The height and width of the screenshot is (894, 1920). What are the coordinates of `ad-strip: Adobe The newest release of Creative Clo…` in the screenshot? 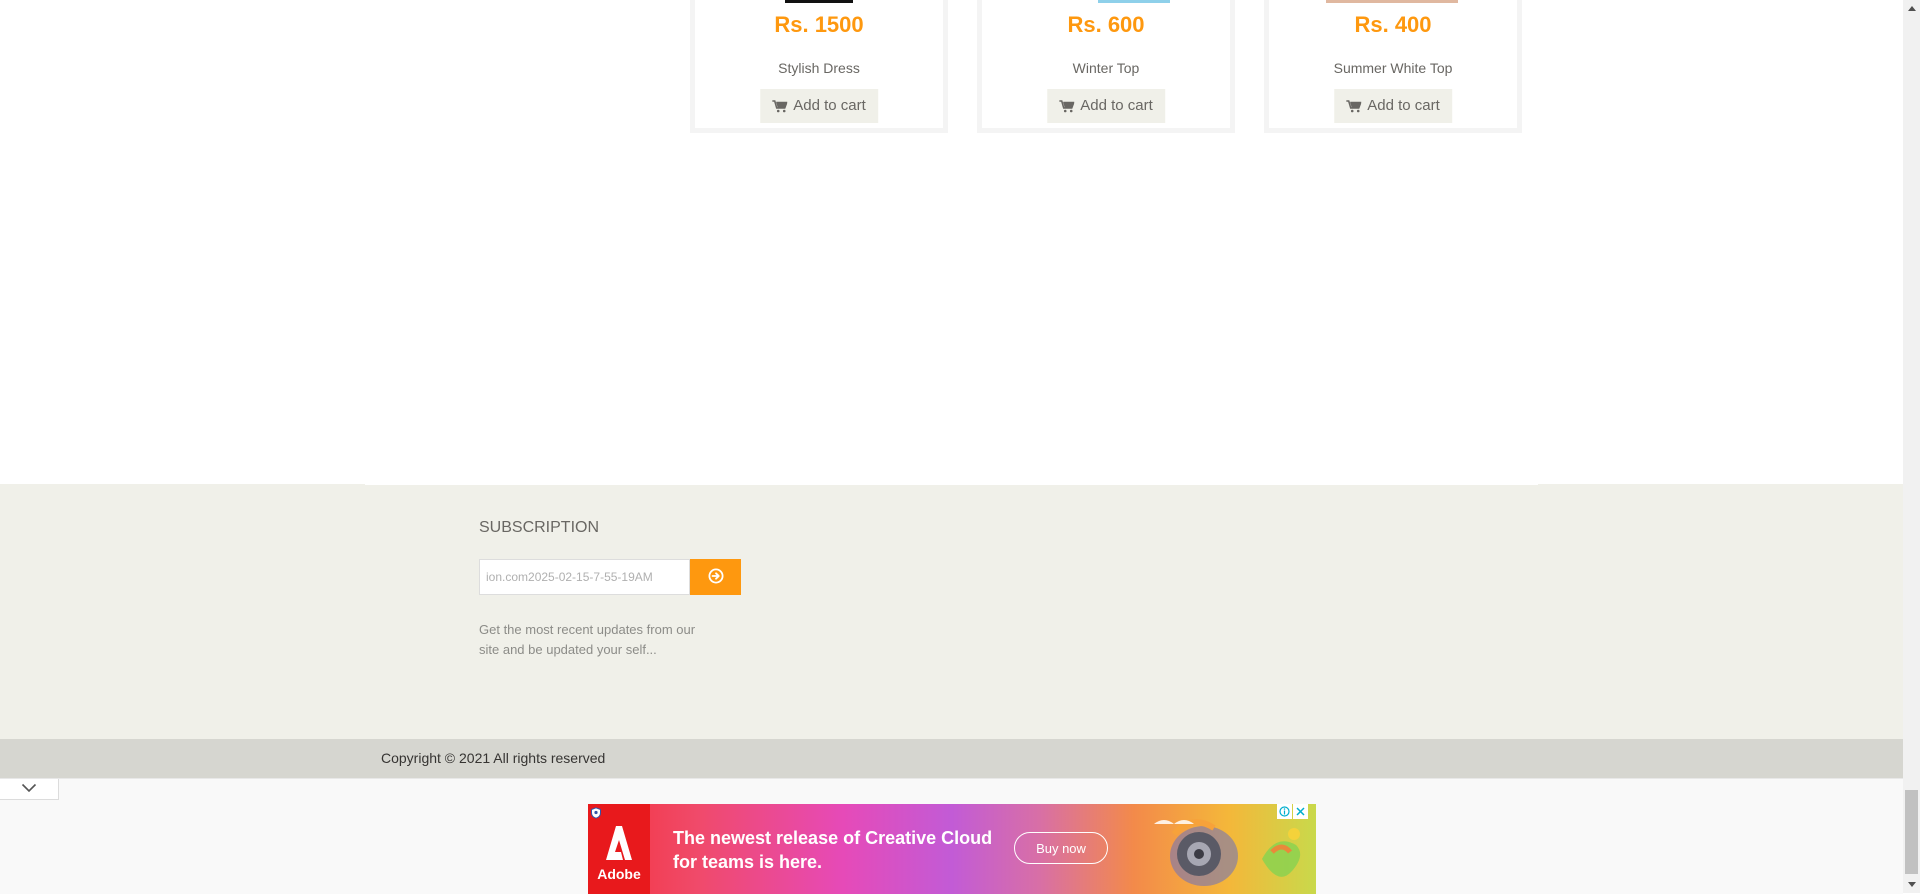 It's located at (951, 836).